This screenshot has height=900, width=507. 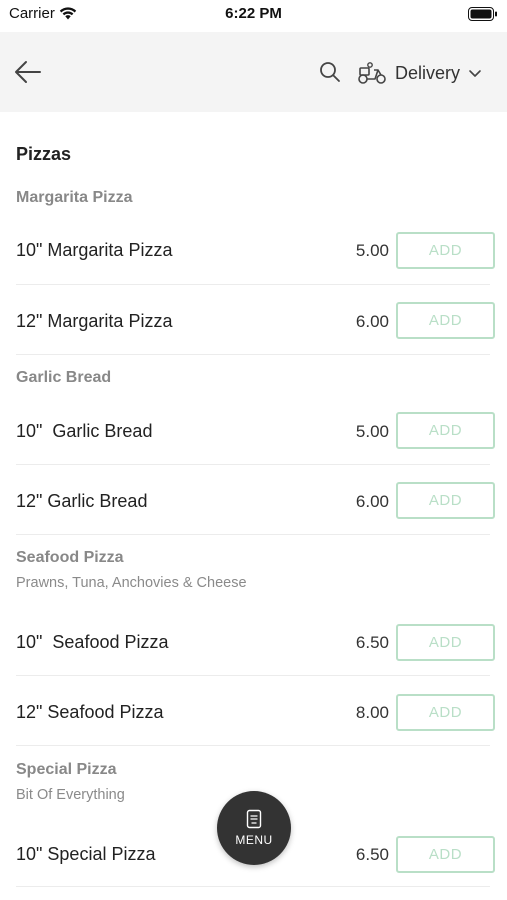 I want to click on search-icon, so click(x=330, y=72).